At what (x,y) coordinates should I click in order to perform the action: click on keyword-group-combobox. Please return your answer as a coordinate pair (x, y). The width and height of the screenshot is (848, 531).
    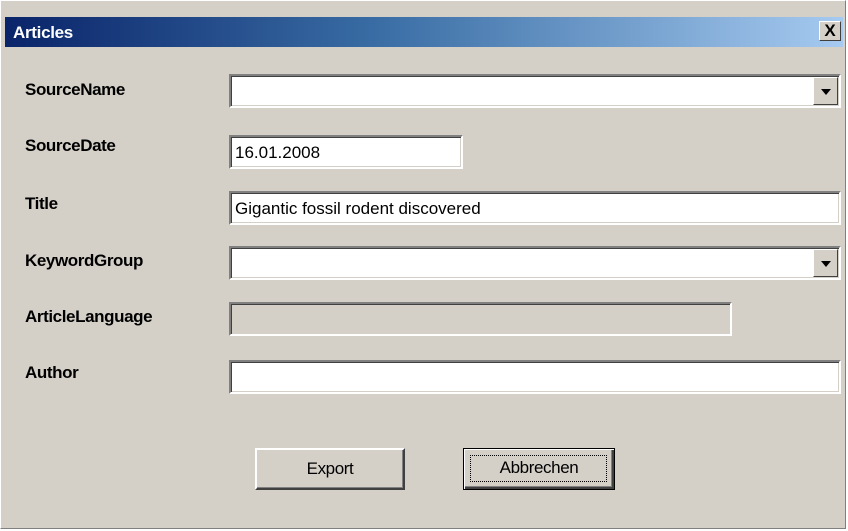
    Looking at the image, I should click on (535, 263).